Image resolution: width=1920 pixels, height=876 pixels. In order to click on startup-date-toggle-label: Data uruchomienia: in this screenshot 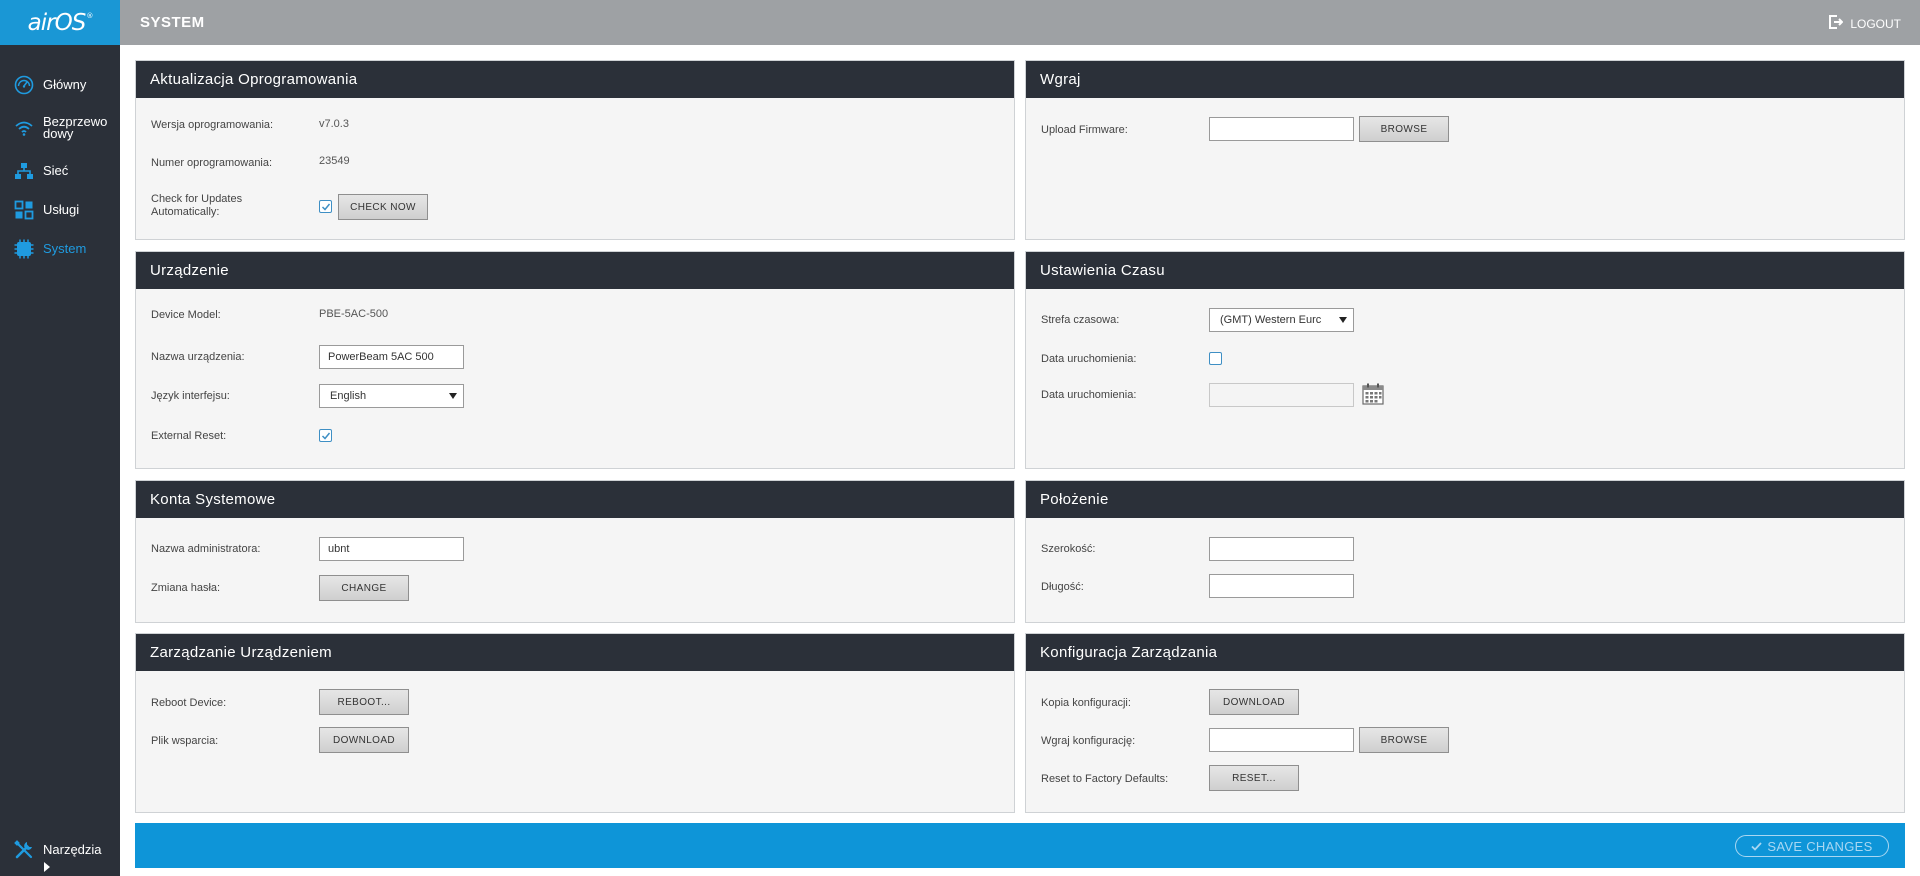, I will do `click(1089, 359)`.